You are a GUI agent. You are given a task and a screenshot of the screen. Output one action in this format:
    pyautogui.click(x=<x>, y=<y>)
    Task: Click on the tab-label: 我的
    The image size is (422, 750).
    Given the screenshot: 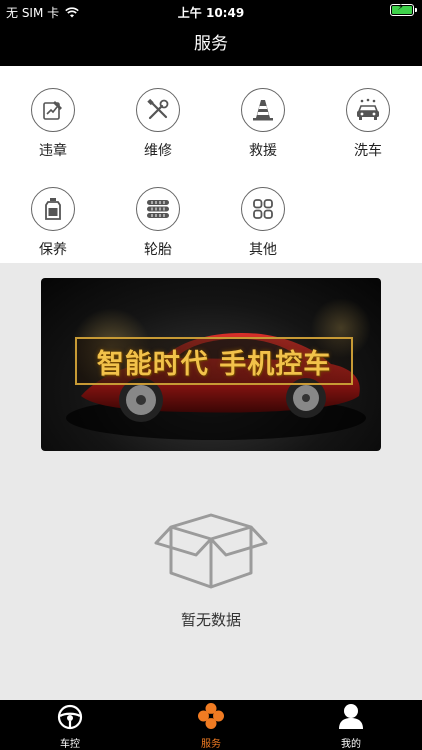 What is the action you would take?
    pyautogui.click(x=351, y=744)
    